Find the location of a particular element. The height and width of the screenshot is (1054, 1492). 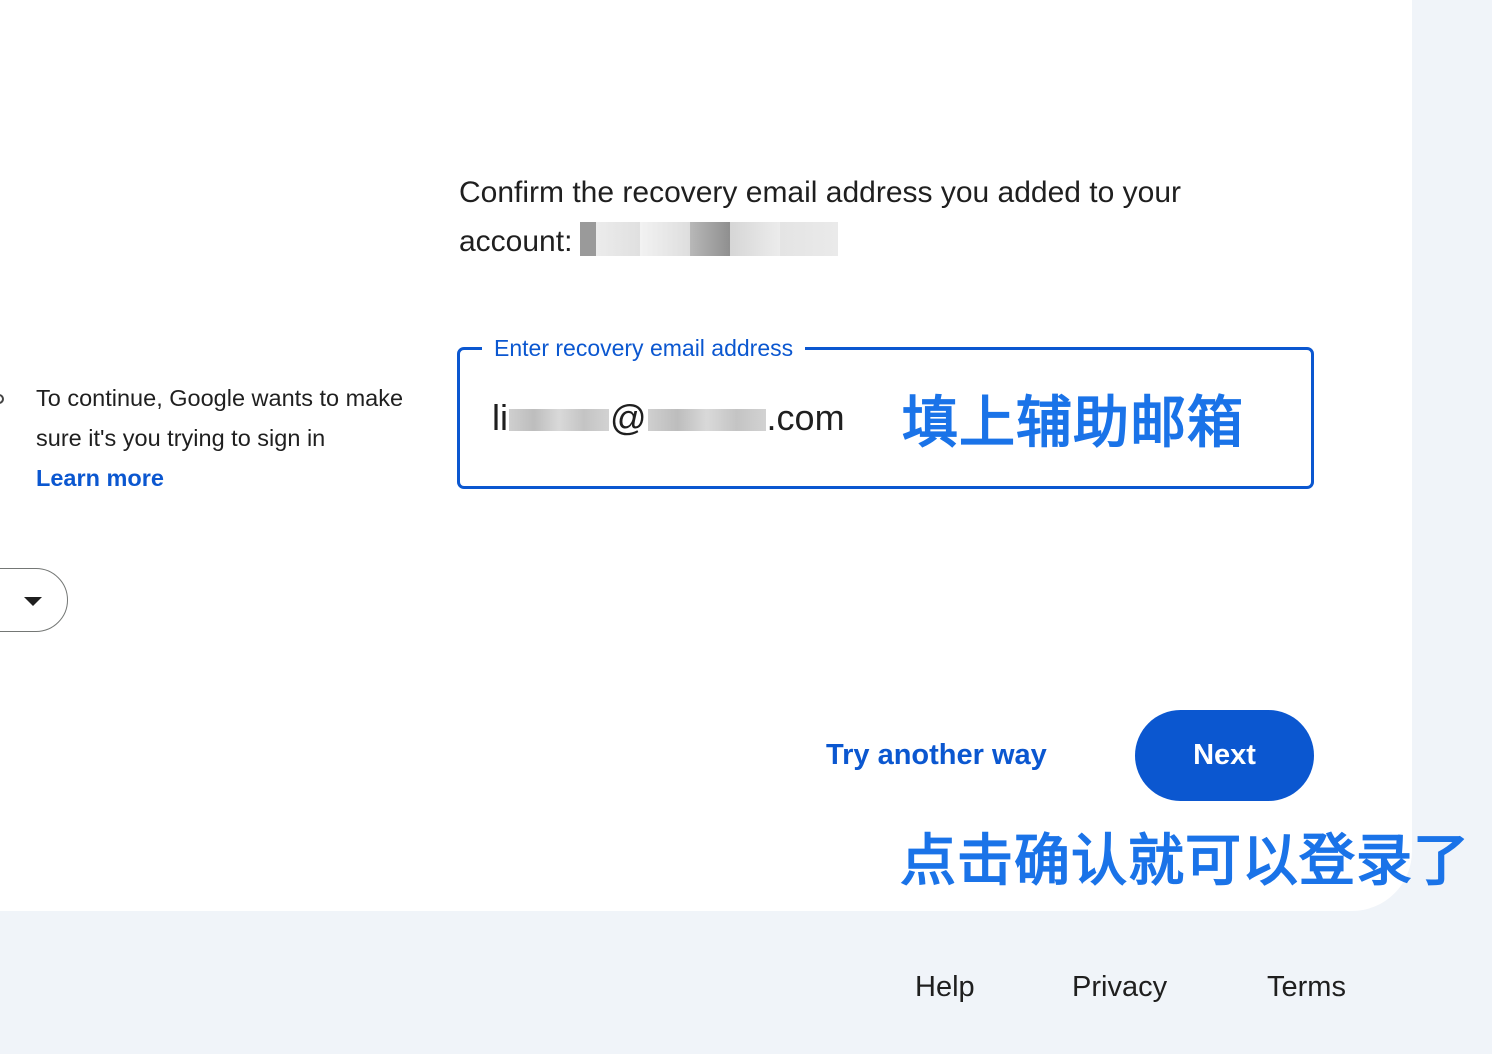

redacted-email is located at coordinates (709, 239).